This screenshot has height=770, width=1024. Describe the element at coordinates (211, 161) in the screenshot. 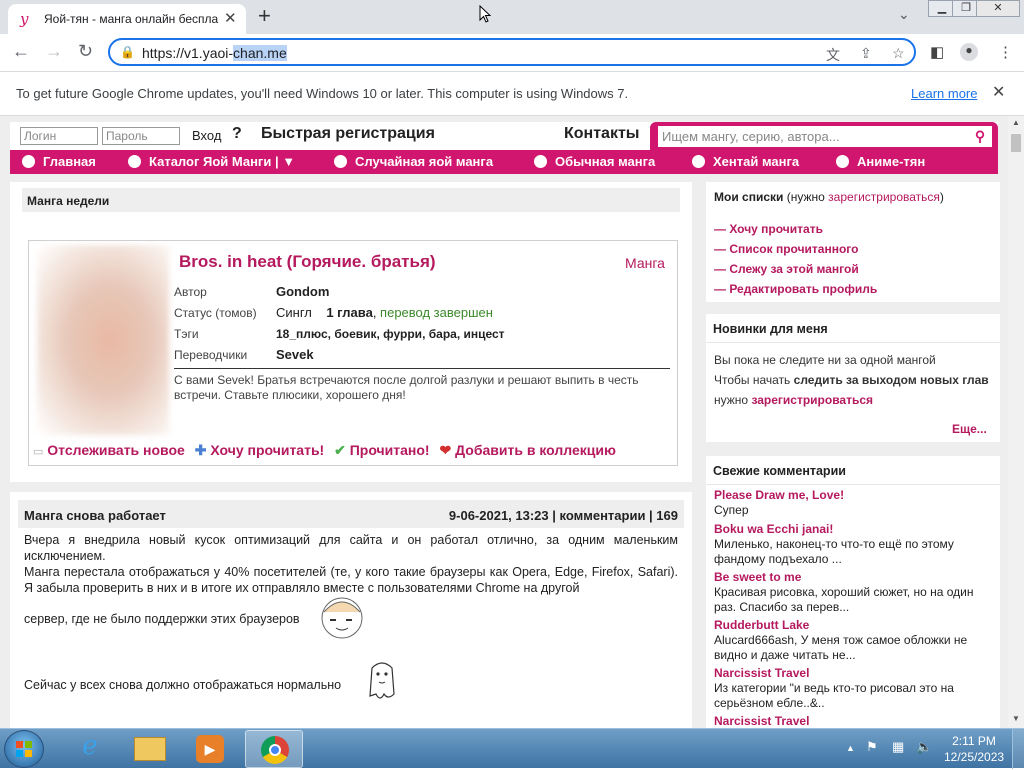

I see `nav-catalog: Каталог Яой Манги | ▼` at that location.